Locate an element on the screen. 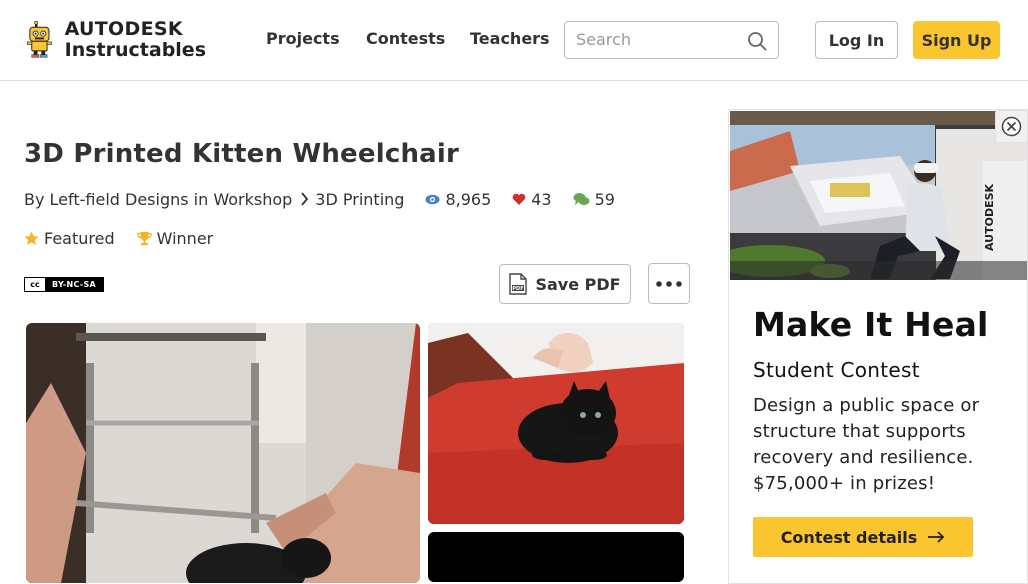 The height and width of the screenshot is (584, 1028). article-title: 3D Printed Kitten Wheelchair is located at coordinates (242, 154).